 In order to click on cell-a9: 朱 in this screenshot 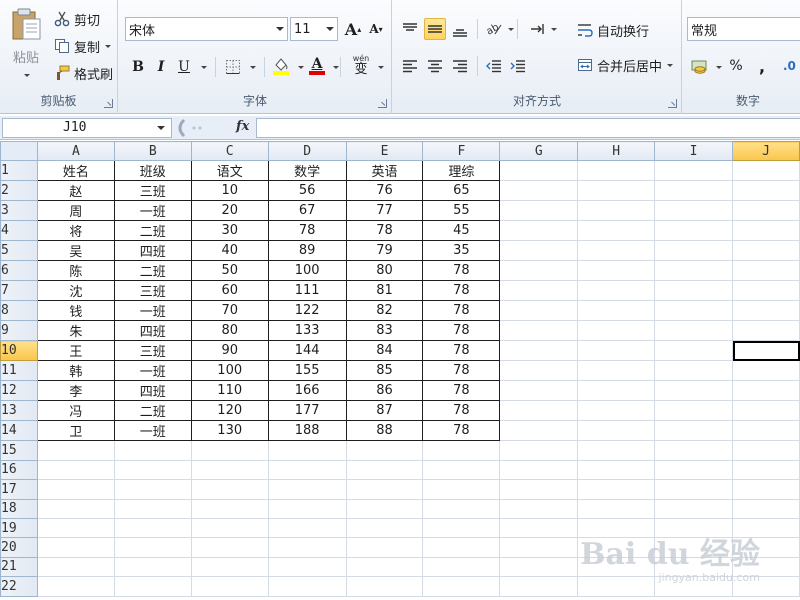, I will do `click(75, 331)`.